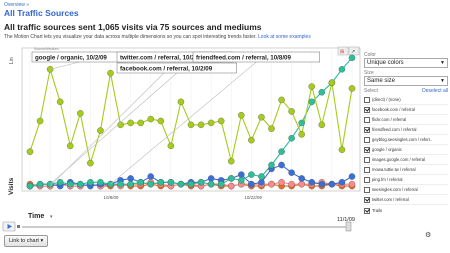 The width and height of the screenshot is (450, 253). Describe the element at coordinates (51, 217) in the screenshot. I see `x-scale-dropdown-icon: ▾` at that location.